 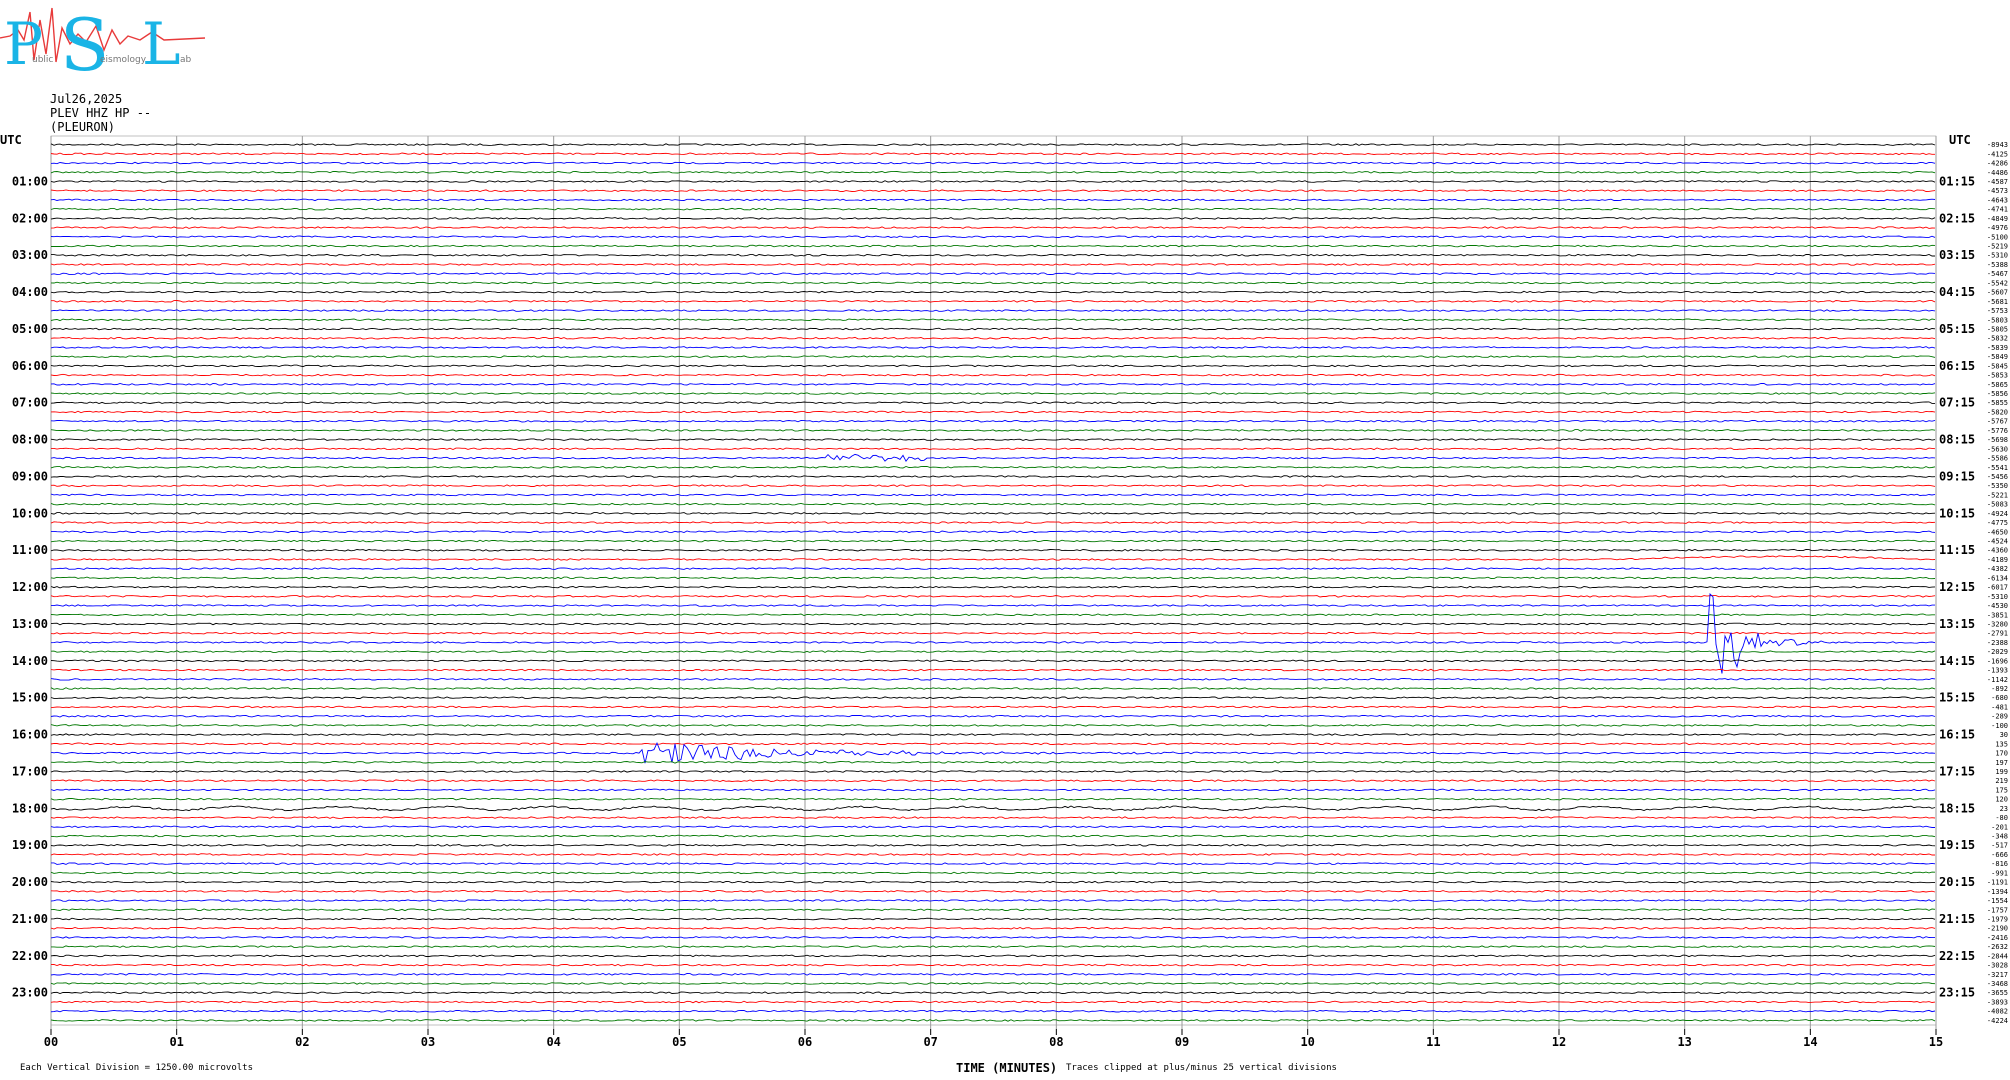 What do you see at coordinates (1997, 643) in the screenshot?
I see `row-offset-label: -2388` at bounding box center [1997, 643].